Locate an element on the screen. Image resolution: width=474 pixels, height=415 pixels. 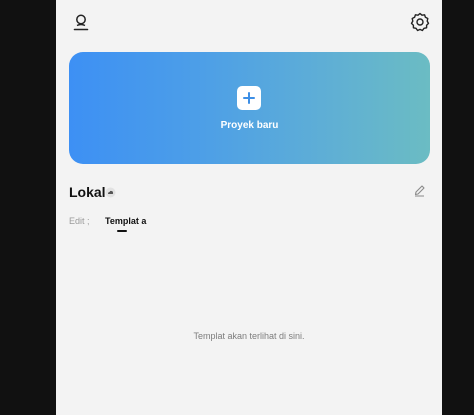
profile-button is located at coordinates (81, 22).